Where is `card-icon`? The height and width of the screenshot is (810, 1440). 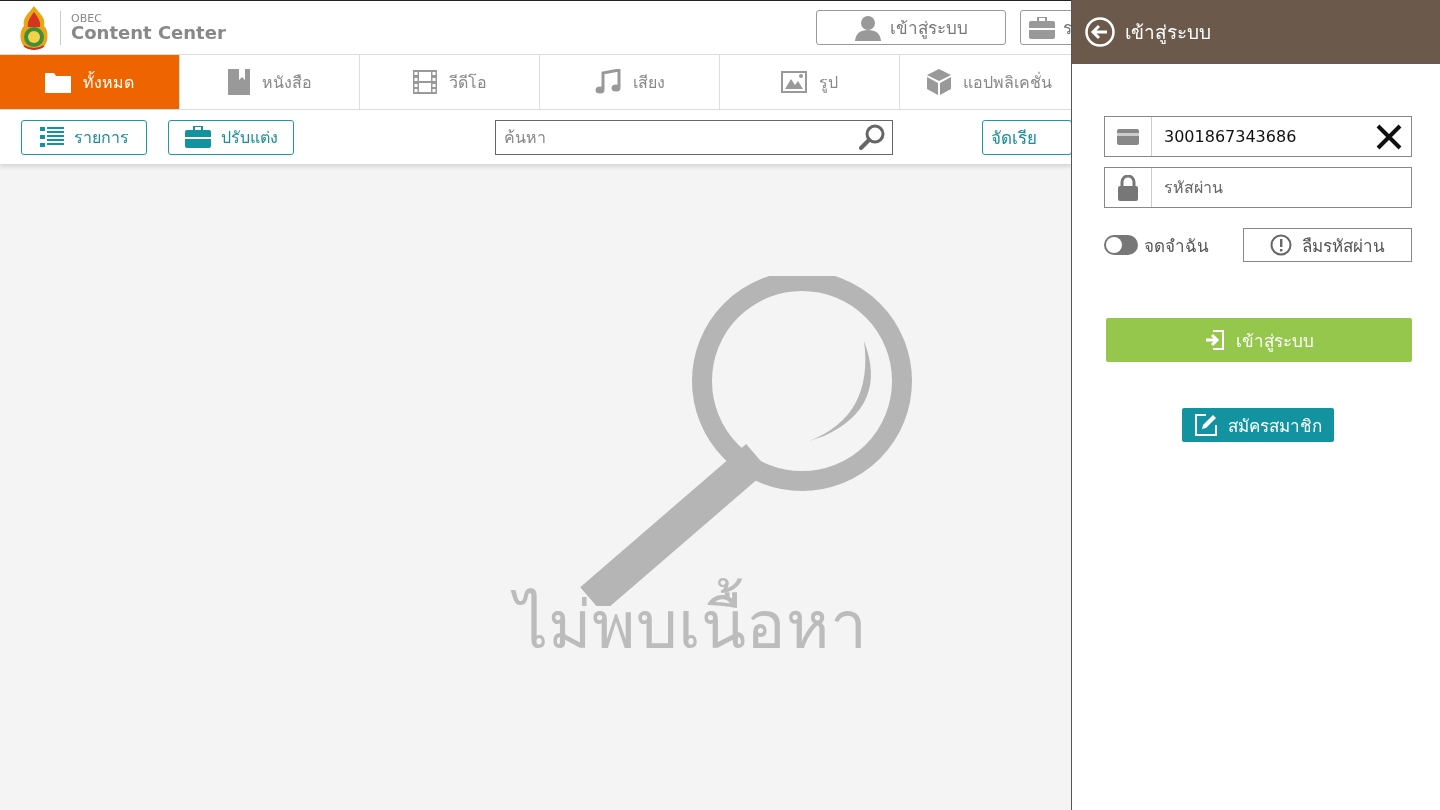 card-icon is located at coordinates (1128, 136).